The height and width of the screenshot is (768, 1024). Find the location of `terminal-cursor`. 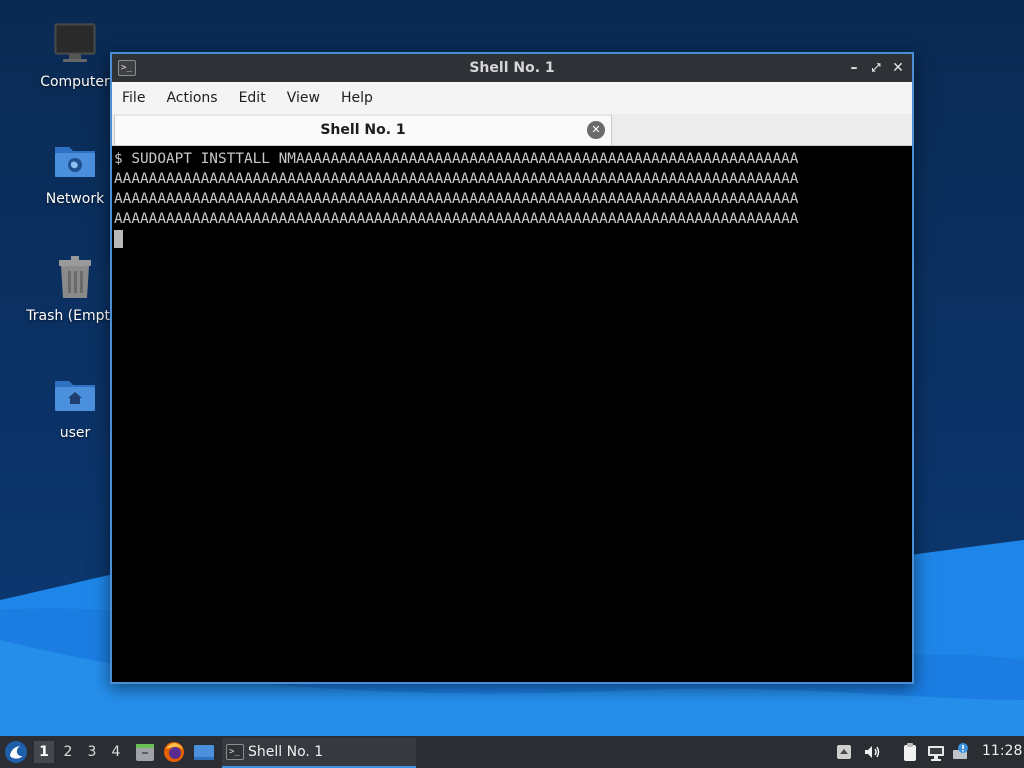

terminal-cursor is located at coordinates (118, 239).